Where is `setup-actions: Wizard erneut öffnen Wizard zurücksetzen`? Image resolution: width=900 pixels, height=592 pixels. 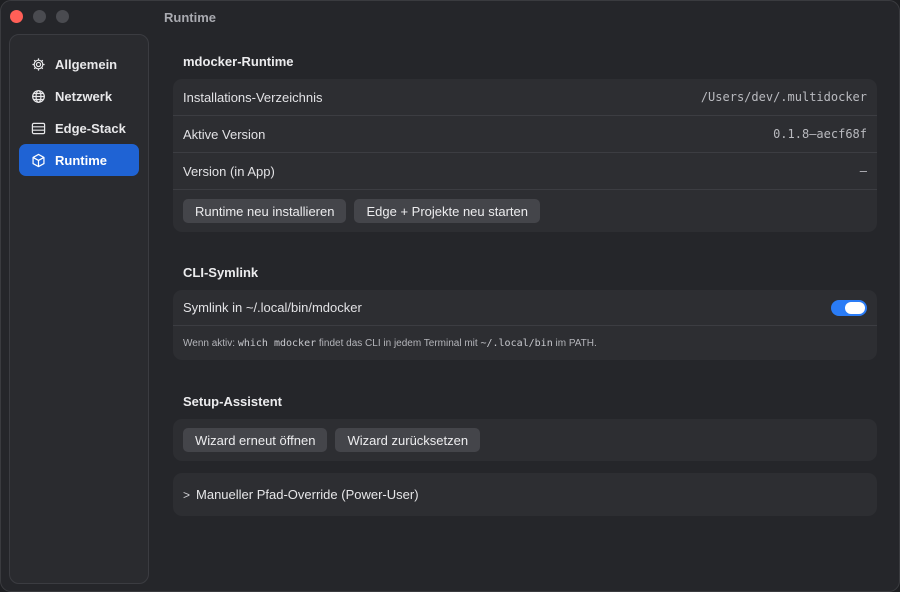 setup-actions: Wizard erneut öffnen Wizard zurücksetzen is located at coordinates (525, 440).